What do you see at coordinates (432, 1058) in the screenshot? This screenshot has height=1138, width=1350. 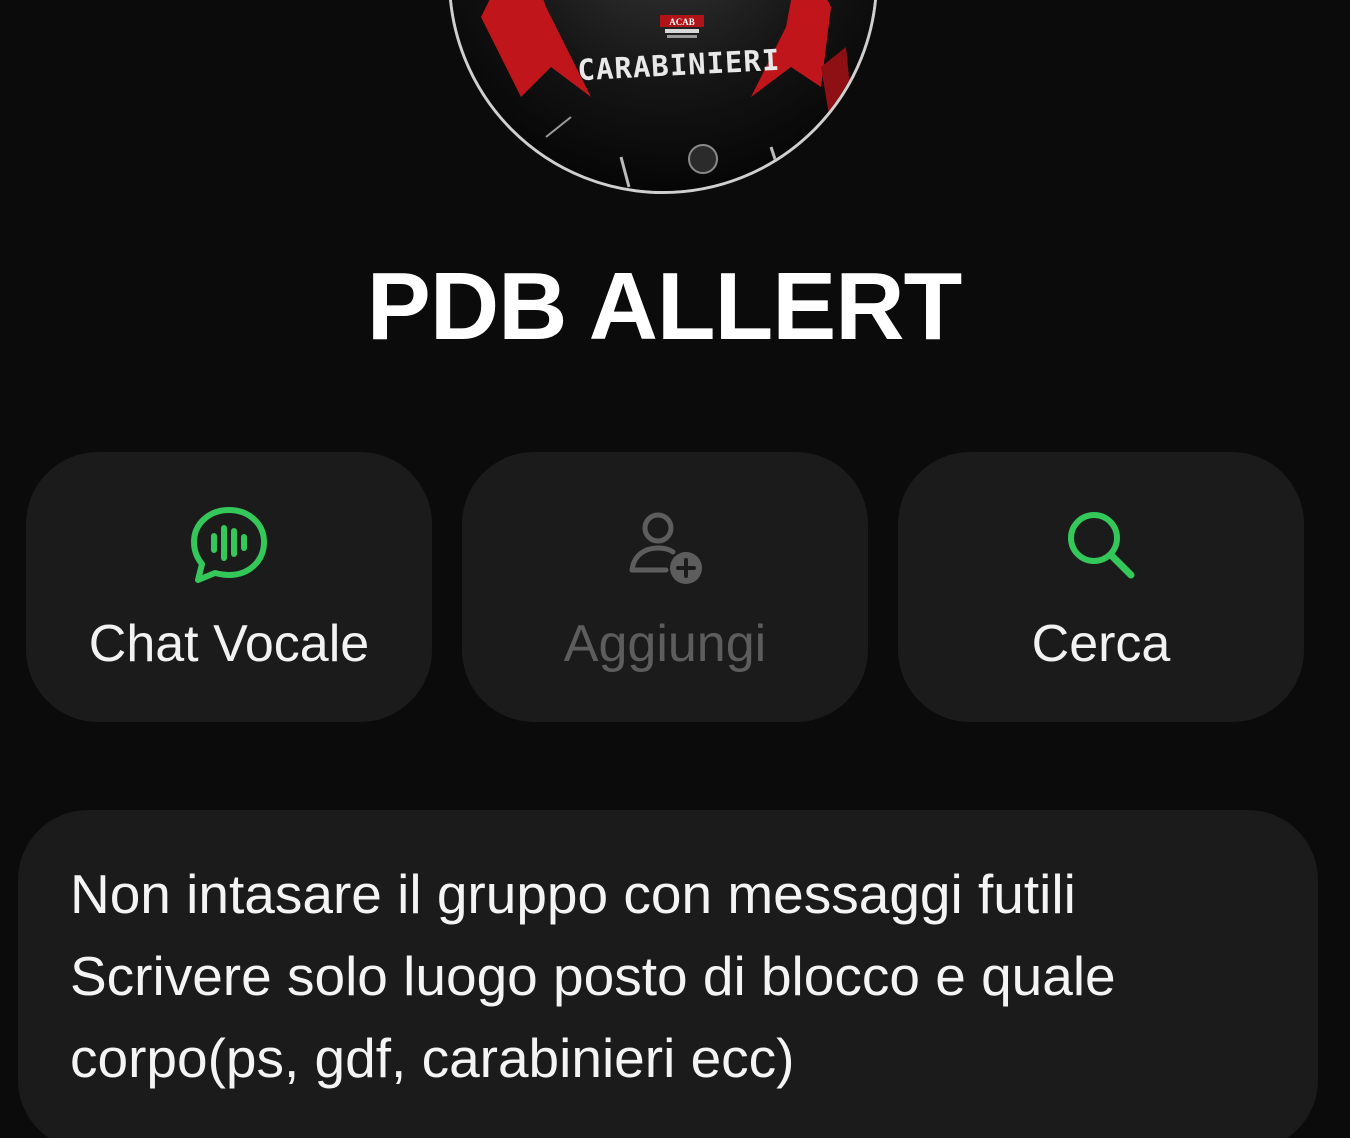 I see `description-line: corpo(ps, gdf, carabinieri ecc)` at bounding box center [432, 1058].